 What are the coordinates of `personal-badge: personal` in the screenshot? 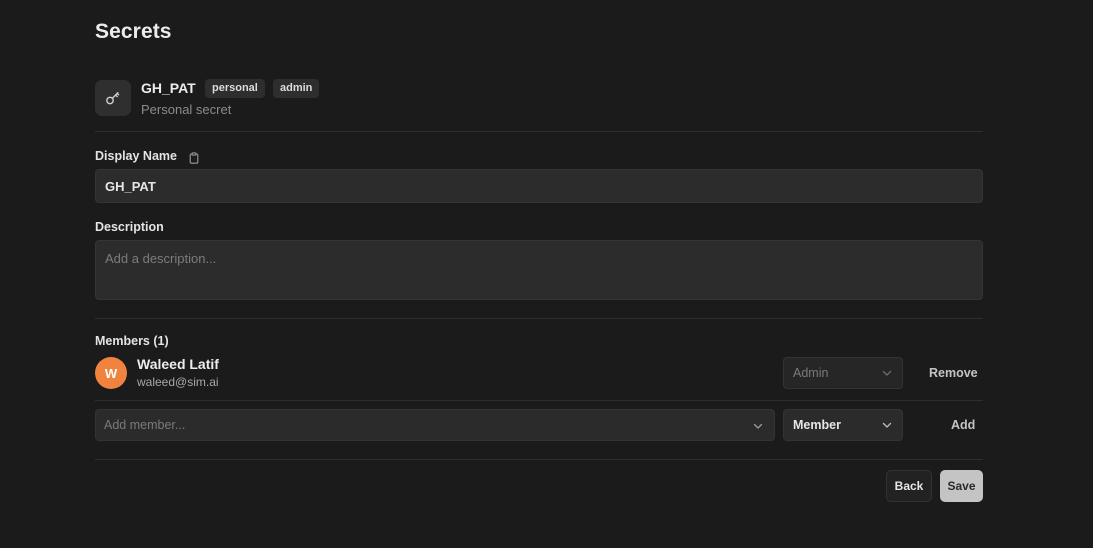 It's located at (235, 88).